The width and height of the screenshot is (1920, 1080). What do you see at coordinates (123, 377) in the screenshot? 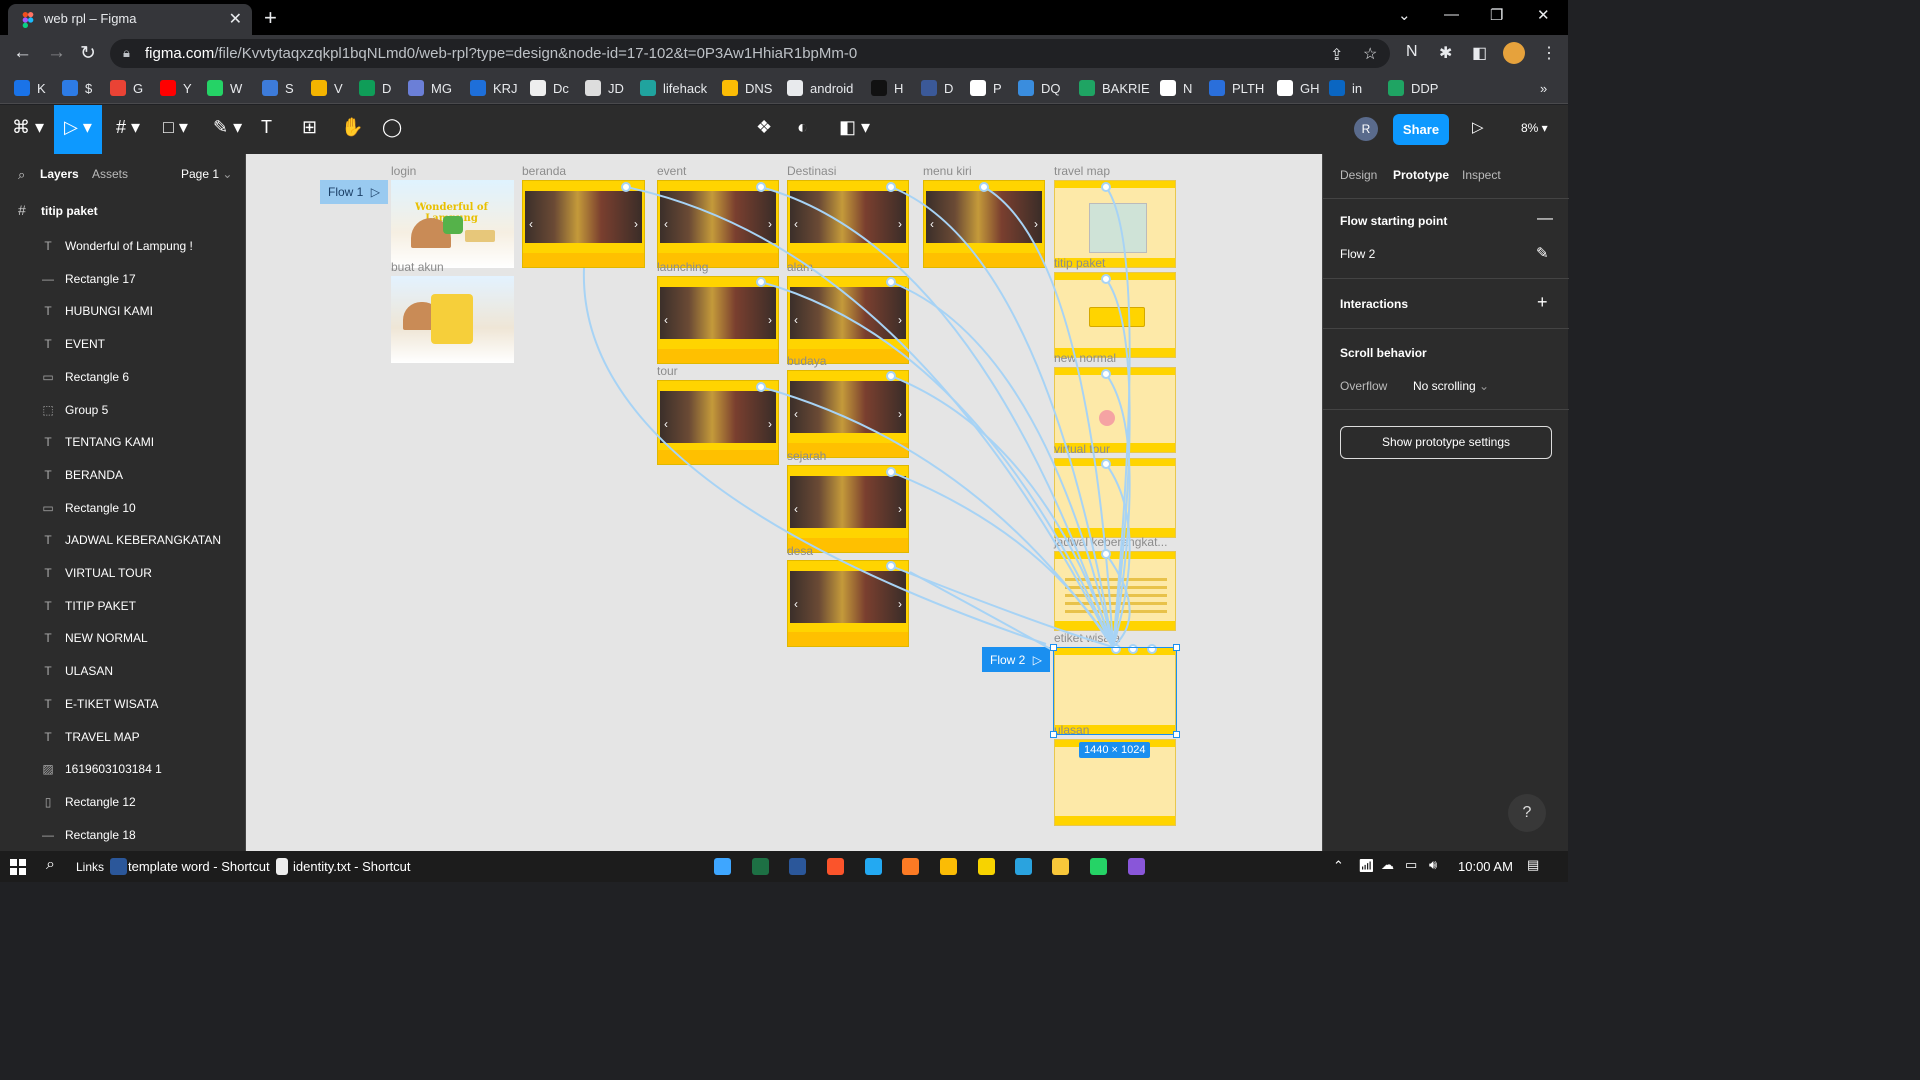
I see `layer-row: ▭ Rectangle 6` at bounding box center [123, 377].